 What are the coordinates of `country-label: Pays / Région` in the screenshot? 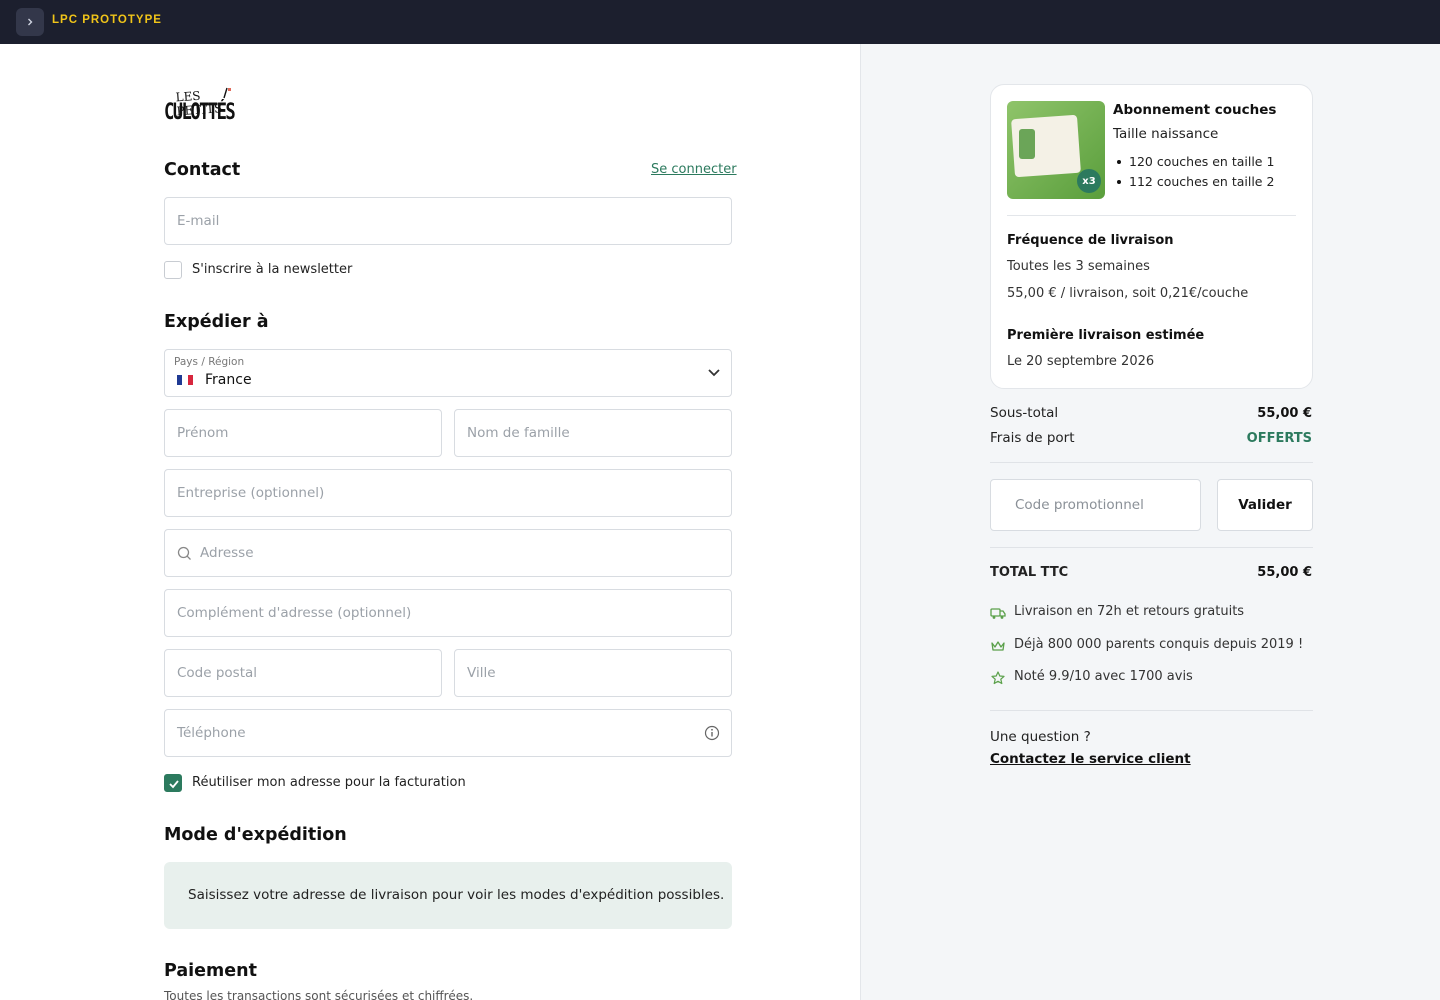 It's located at (209, 362).